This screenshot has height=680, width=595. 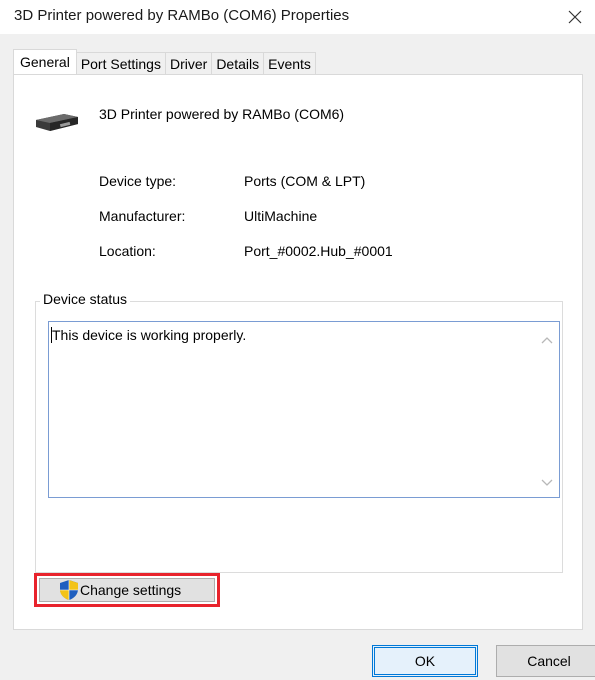 I want to click on tab-details: Details, so click(x=238, y=63).